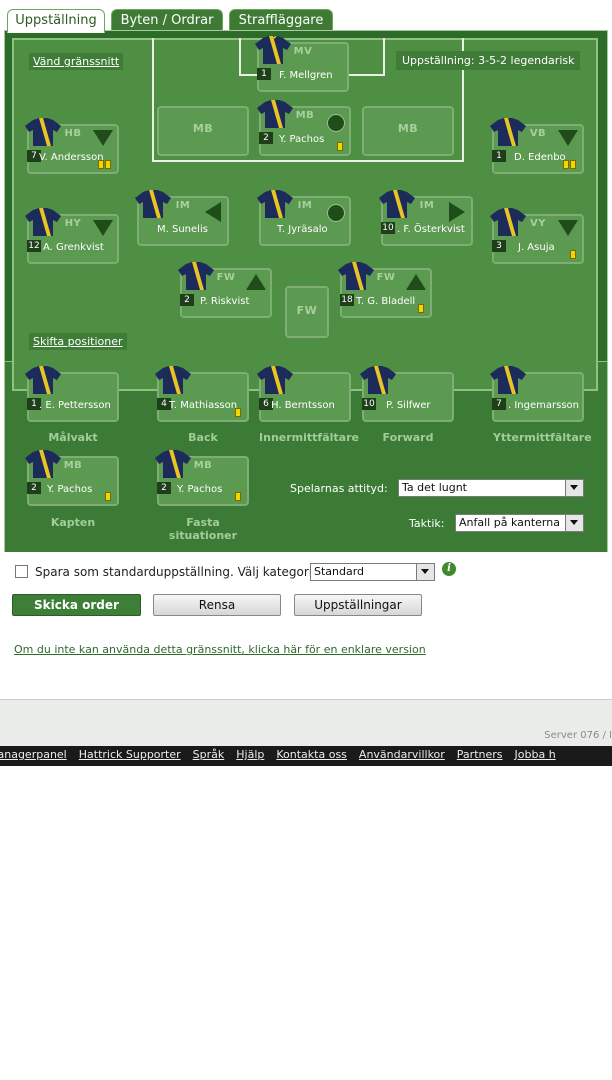 The width and height of the screenshot is (612, 1080). Describe the element at coordinates (339, 571) in the screenshot. I see `category-value: Standard` at that location.